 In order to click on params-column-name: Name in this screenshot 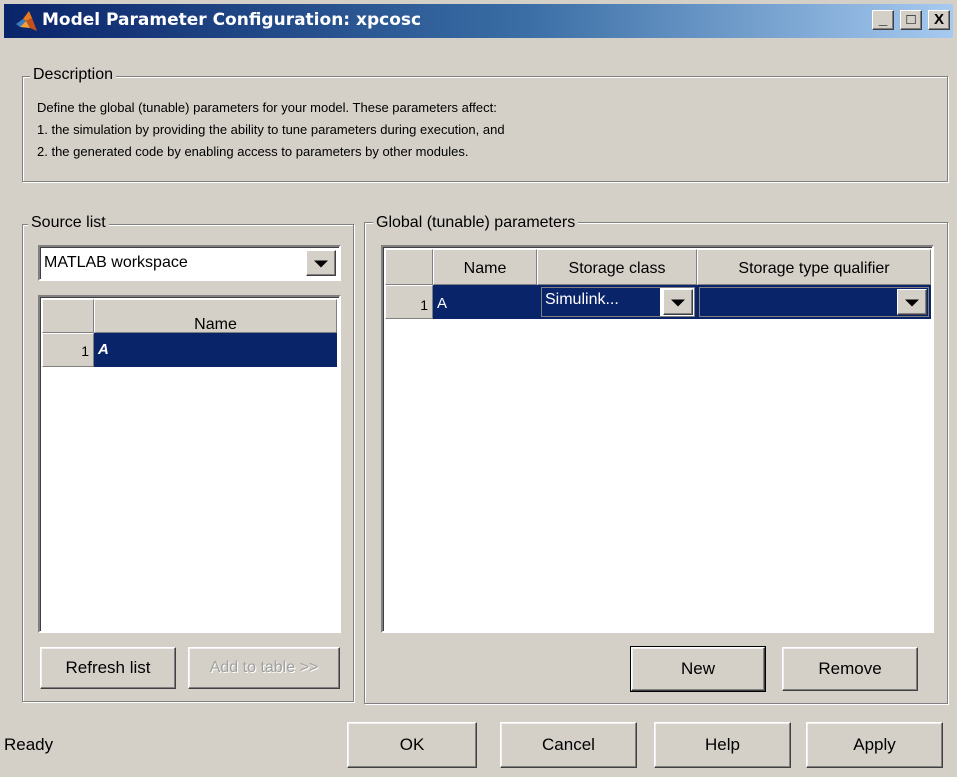, I will do `click(485, 267)`.